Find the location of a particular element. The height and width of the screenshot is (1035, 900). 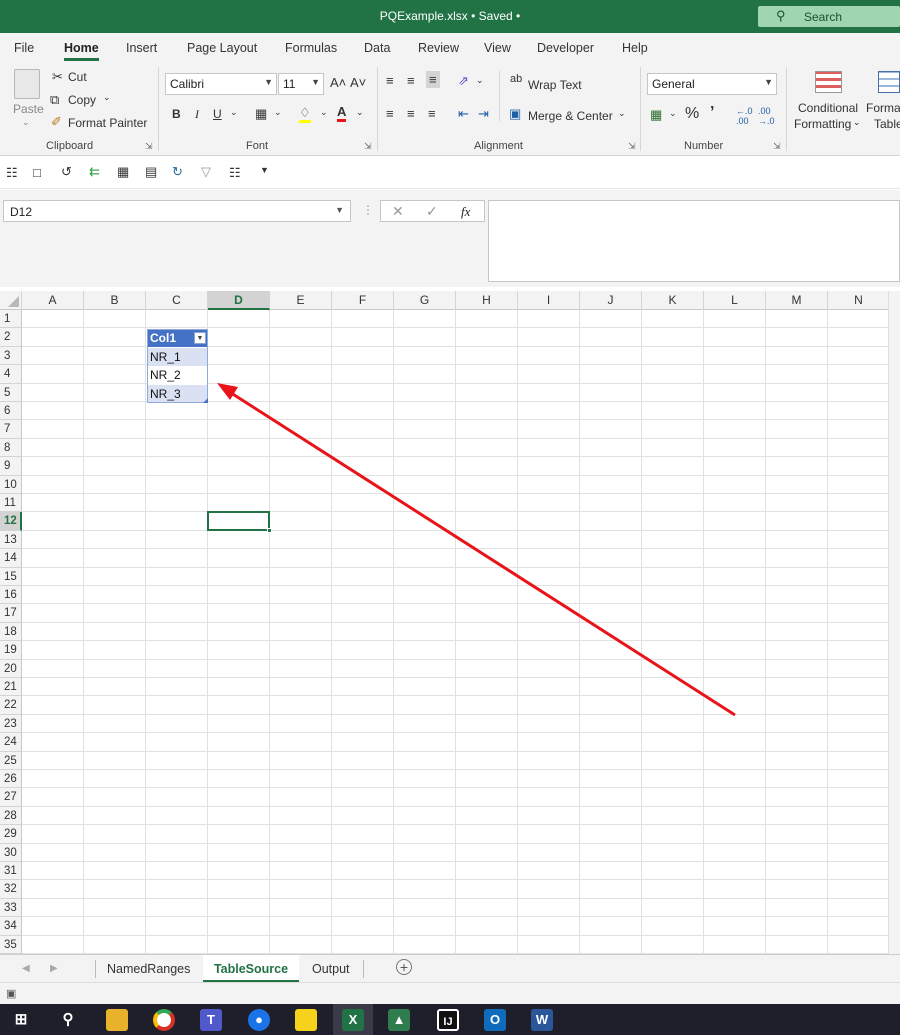

macro-record-icon: ▣ is located at coordinates (11, 993).